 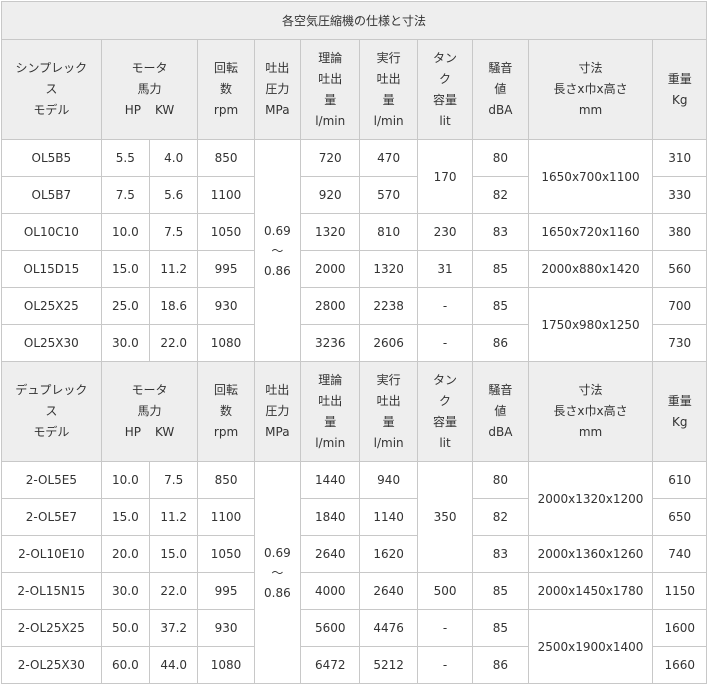 I want to click on weight-cell: 310, so click(x=679, y=158).